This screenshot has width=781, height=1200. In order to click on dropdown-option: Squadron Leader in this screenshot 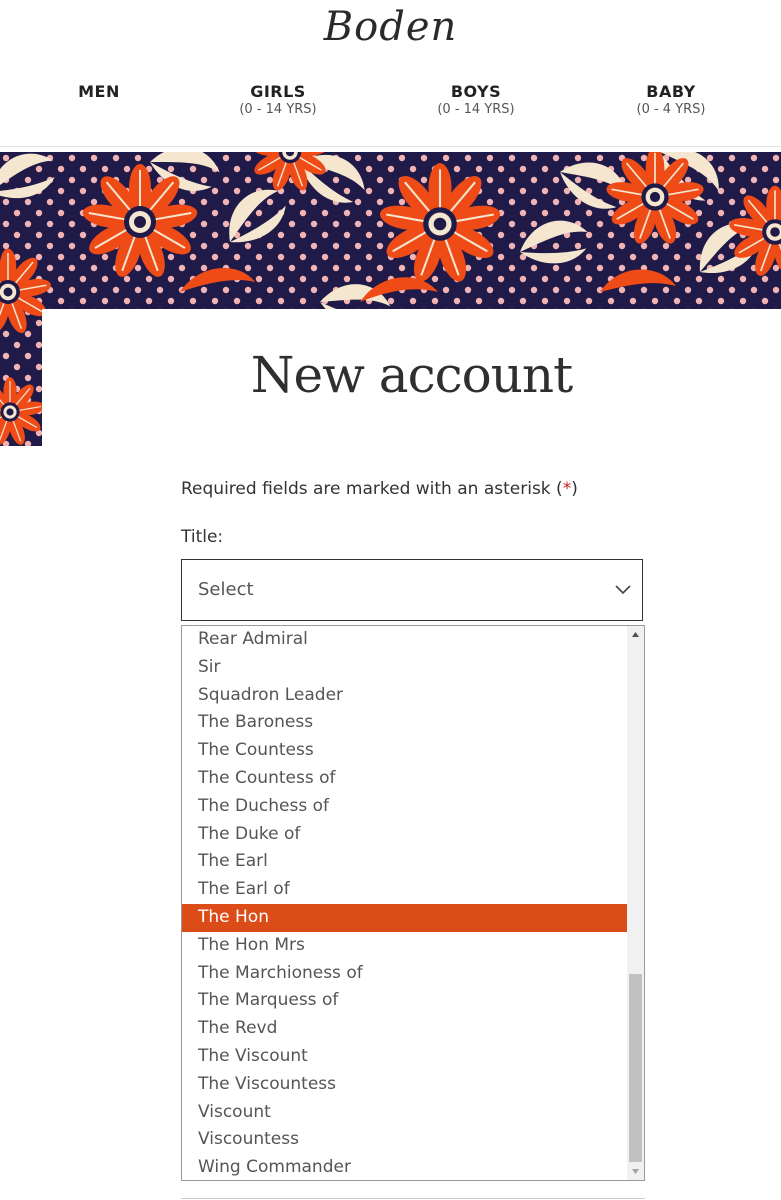, I will do `click(404, 696)`.